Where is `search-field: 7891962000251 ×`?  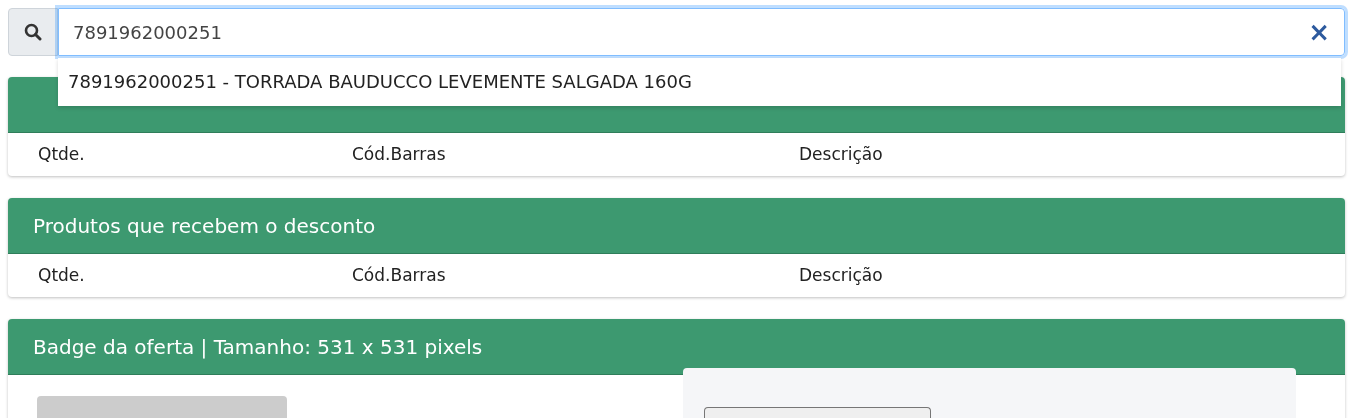
search-field: 7891962000251 × is located at coordinates (701, 32).